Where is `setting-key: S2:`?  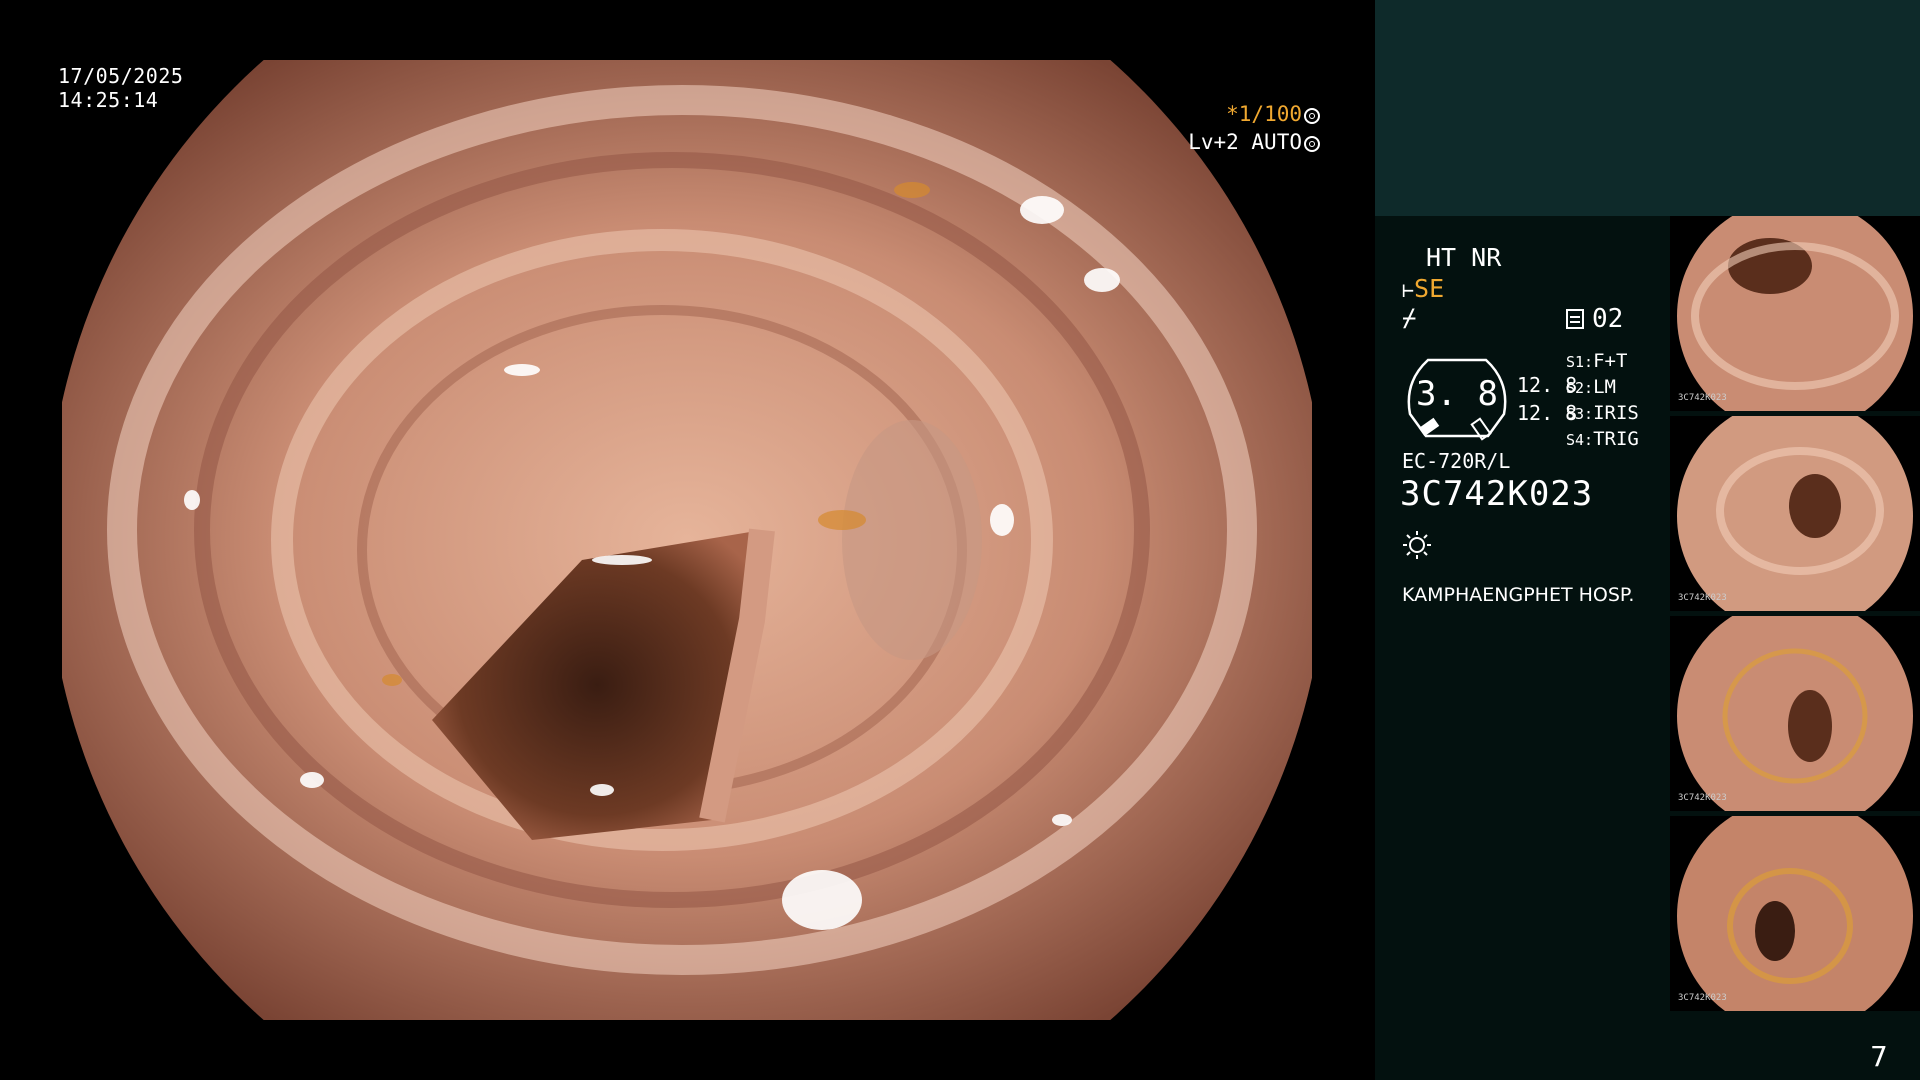
setting-key: S2: is located at coordinates (1580, 388).